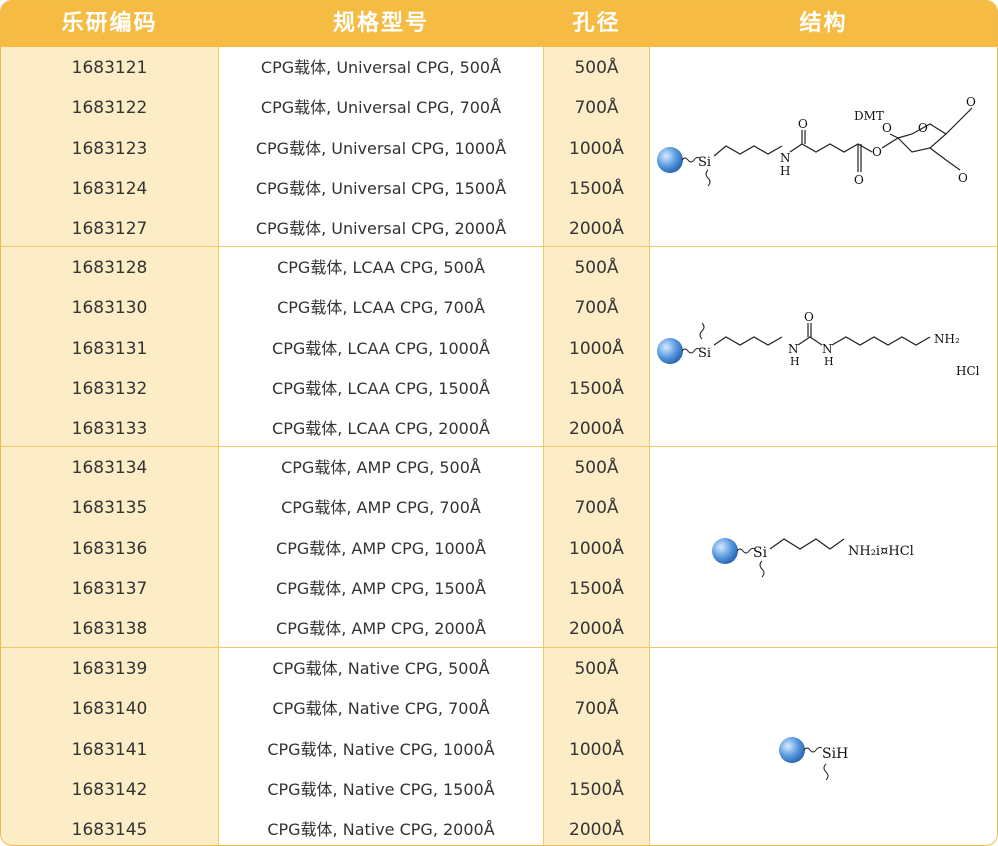 The width and height of the screenshot is (998, 846). What do you see at coordinates (869, 116) in the screenshot?
I see `dmt-label: DMT` at bounding box center [869, 116].